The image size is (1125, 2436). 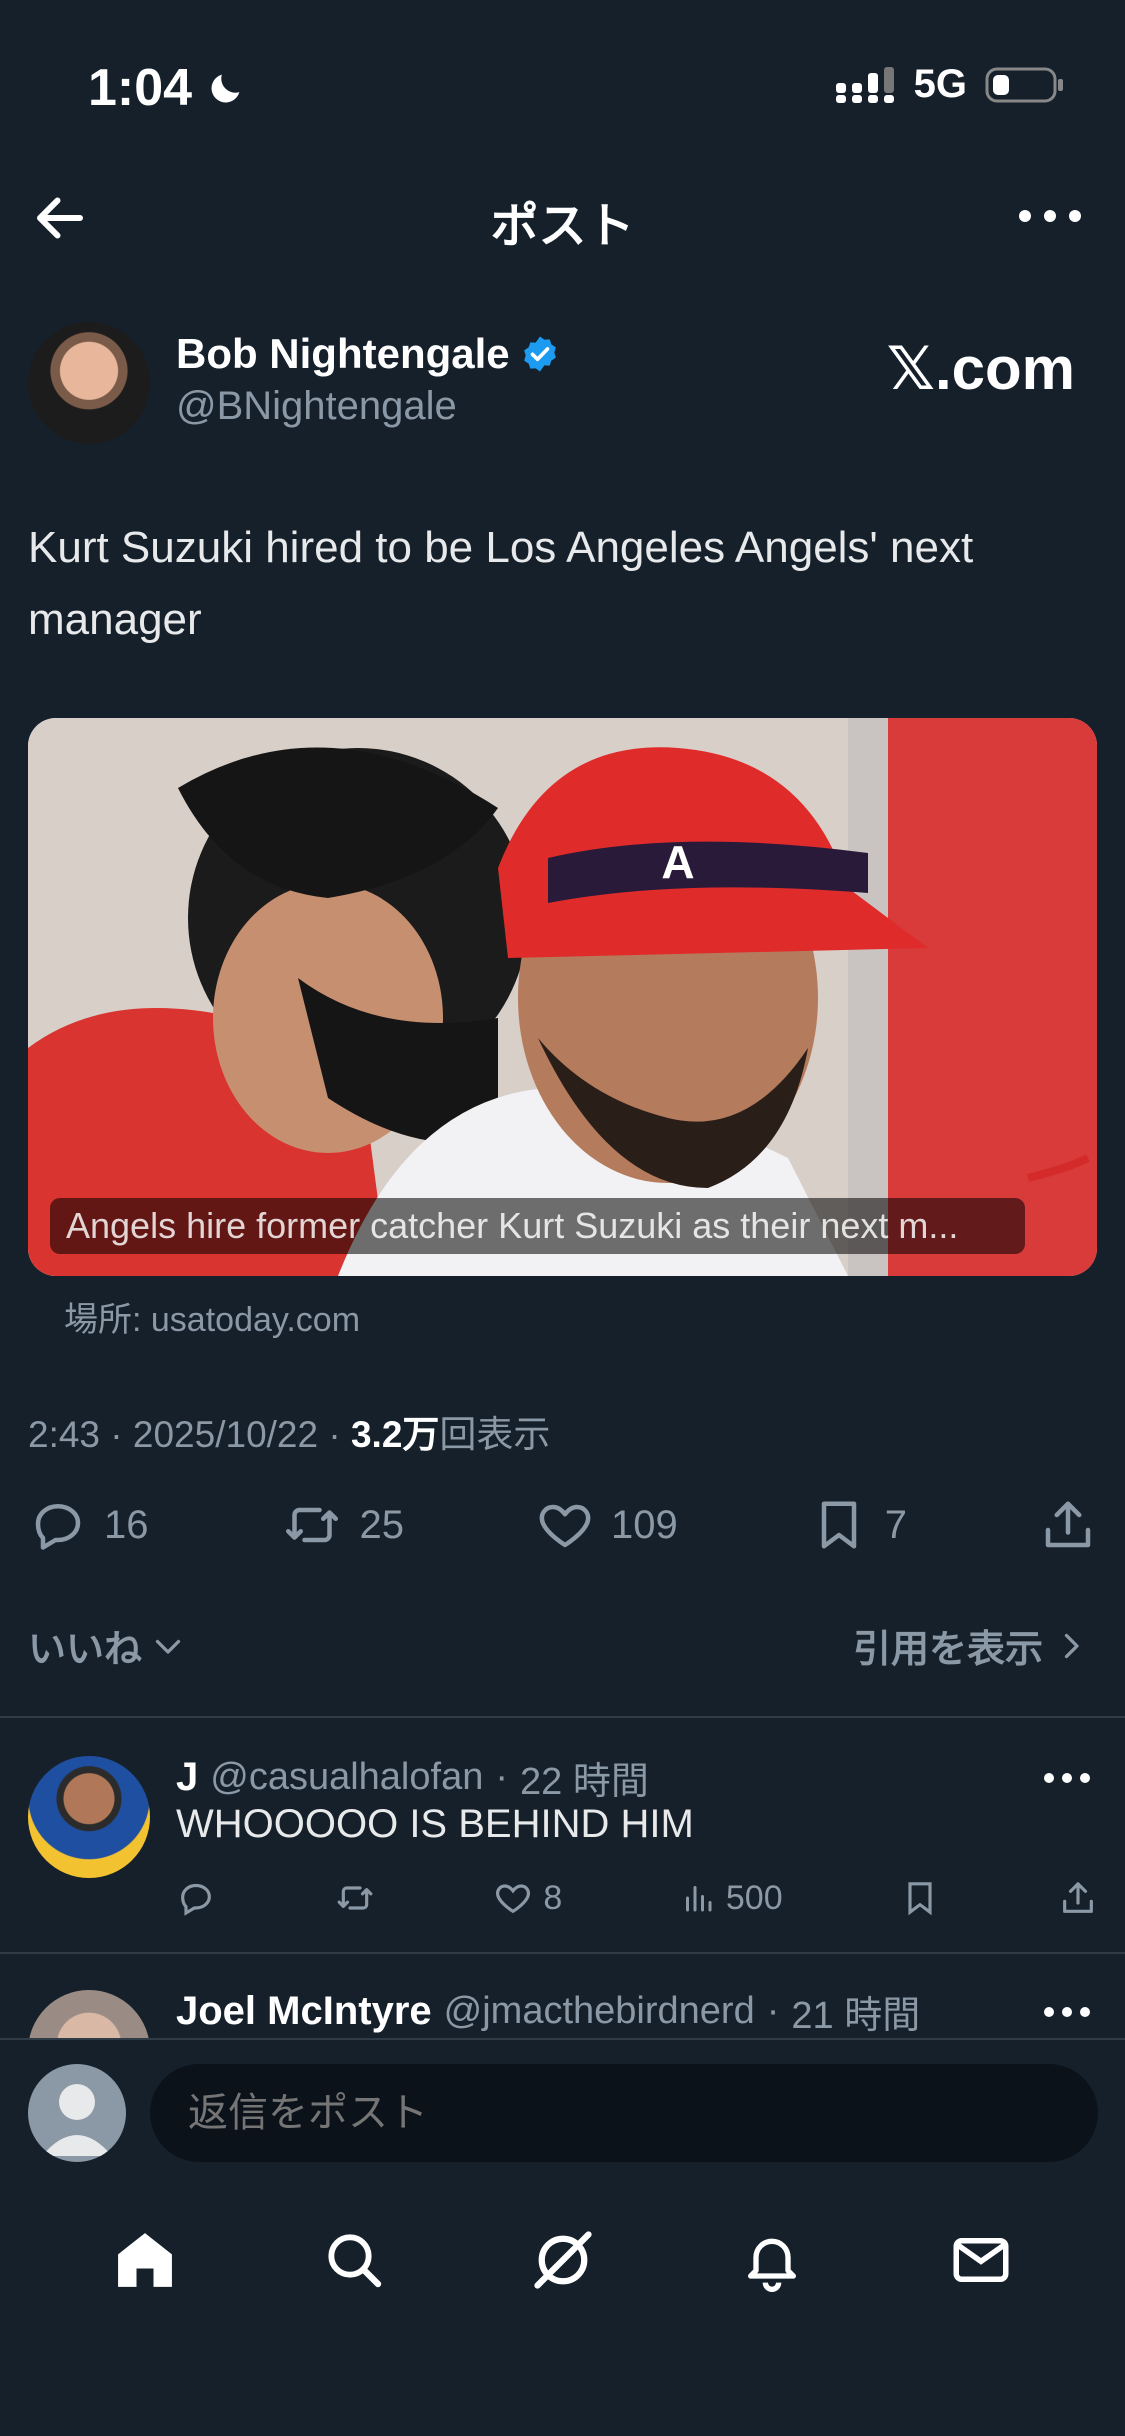 I want to click on reply-avatar, so click(x=89, y=1817).